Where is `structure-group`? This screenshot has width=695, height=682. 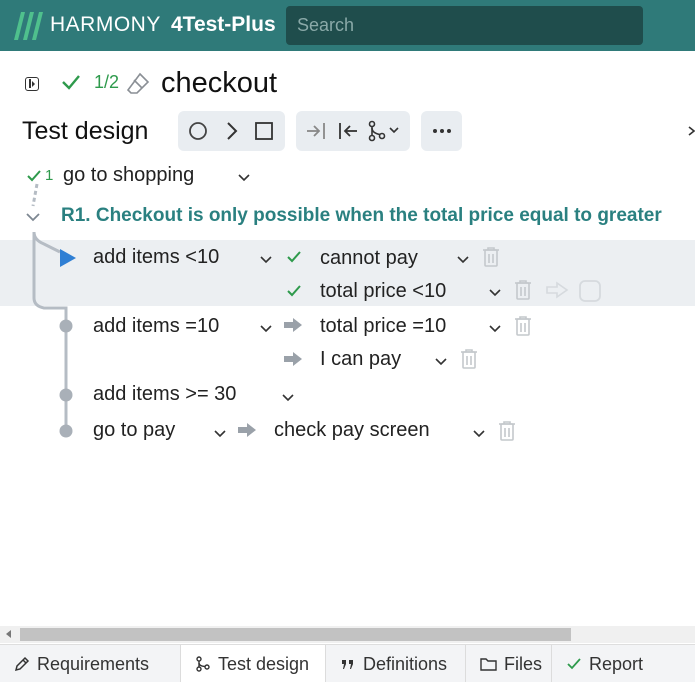 structure-group is located at coordinates (353, 131).